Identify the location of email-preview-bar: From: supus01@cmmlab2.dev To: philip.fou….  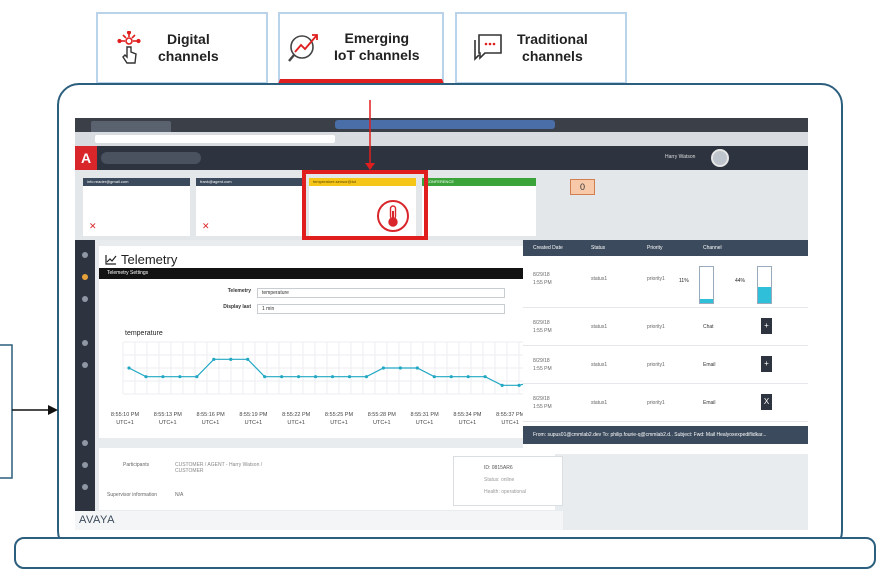
(665, 435).